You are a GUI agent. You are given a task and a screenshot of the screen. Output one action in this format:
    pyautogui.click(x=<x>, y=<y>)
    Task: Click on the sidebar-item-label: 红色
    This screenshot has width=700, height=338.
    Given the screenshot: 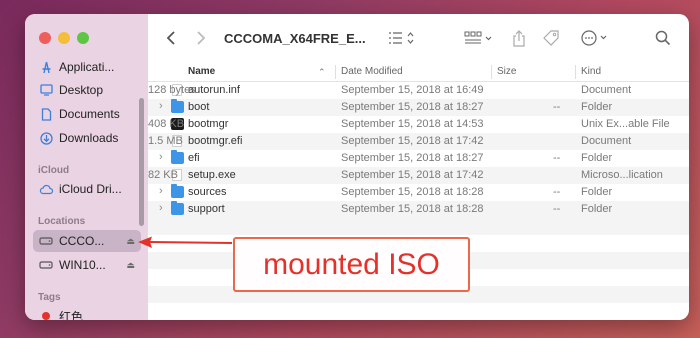 What is the action you would take?
    pyautogui.click(x=71, y=315)
    